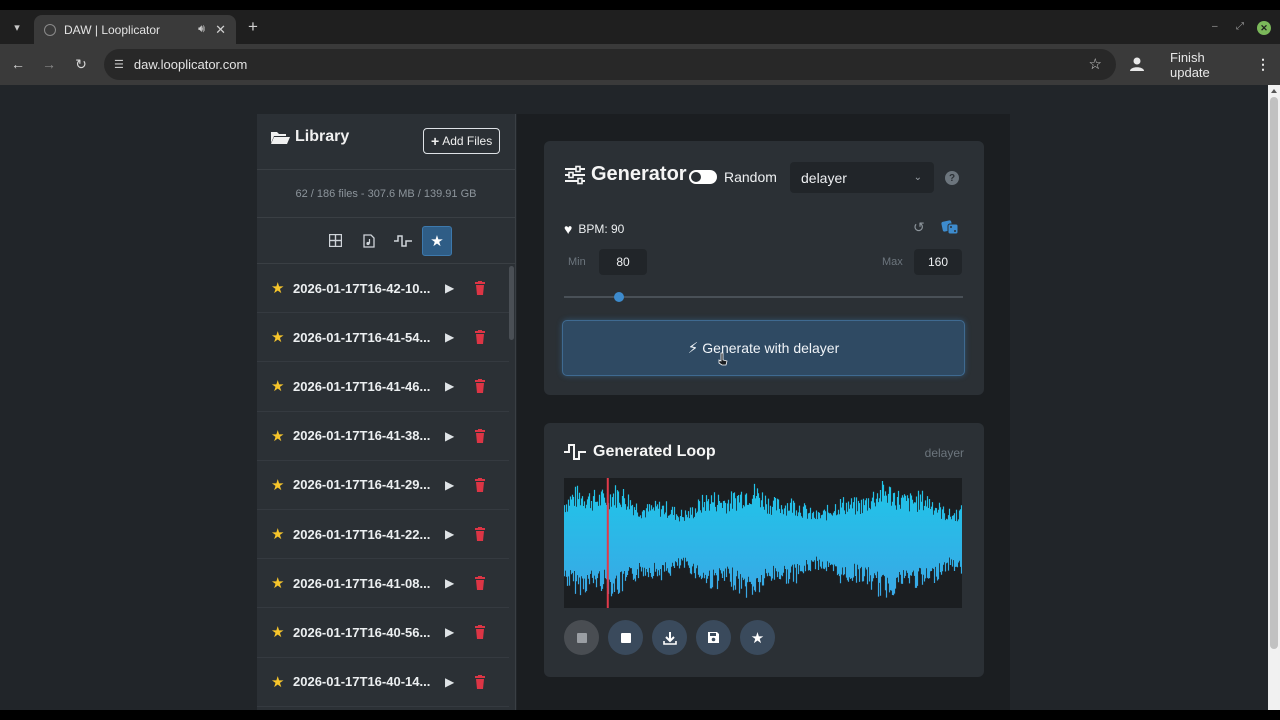 The width and height of the screenshot is (1280, 720). I want to click on download-button, so click(669, 637).